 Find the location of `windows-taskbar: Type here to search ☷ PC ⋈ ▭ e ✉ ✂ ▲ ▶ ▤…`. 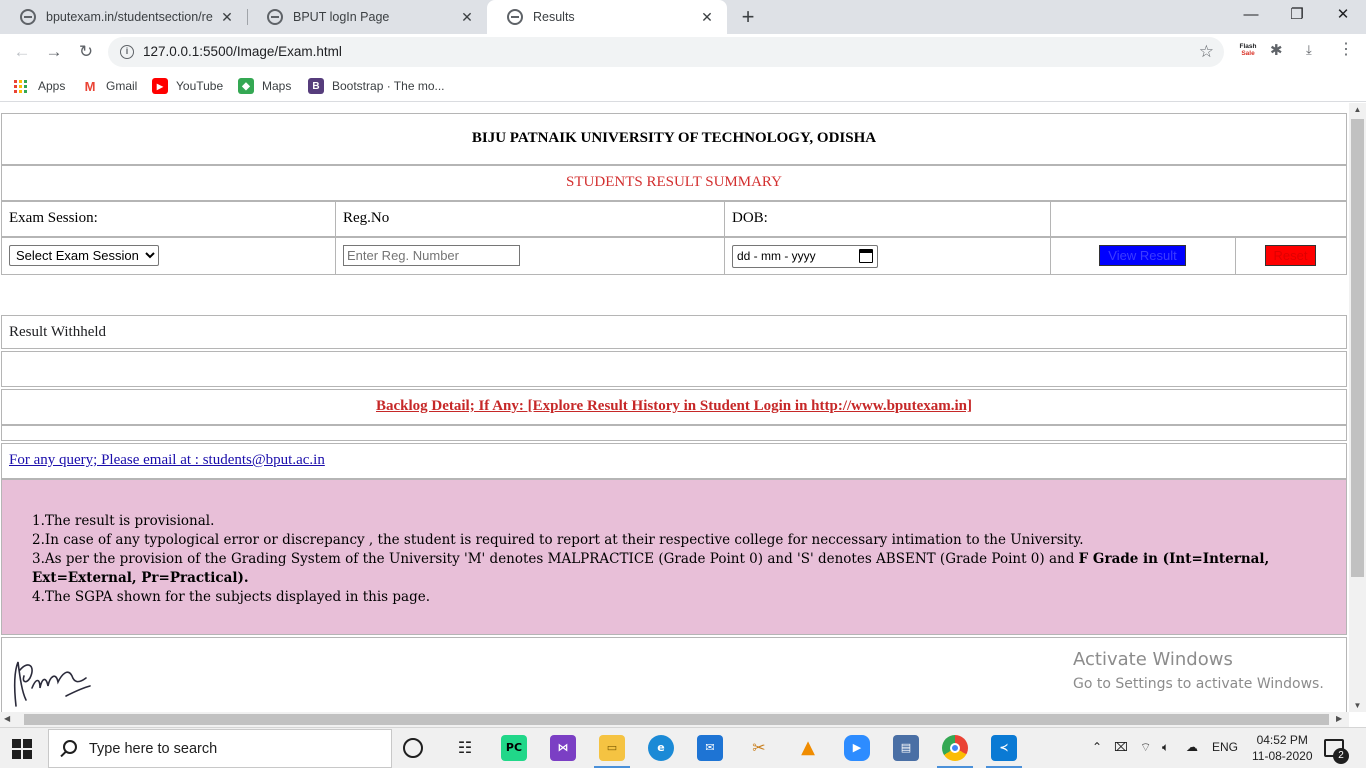

windows-taskbar: Type here to search ☷ PC ⋈ ▭ e ✉ ✂ ▲ ▶ ▤… is located at coordinates (683, 747).